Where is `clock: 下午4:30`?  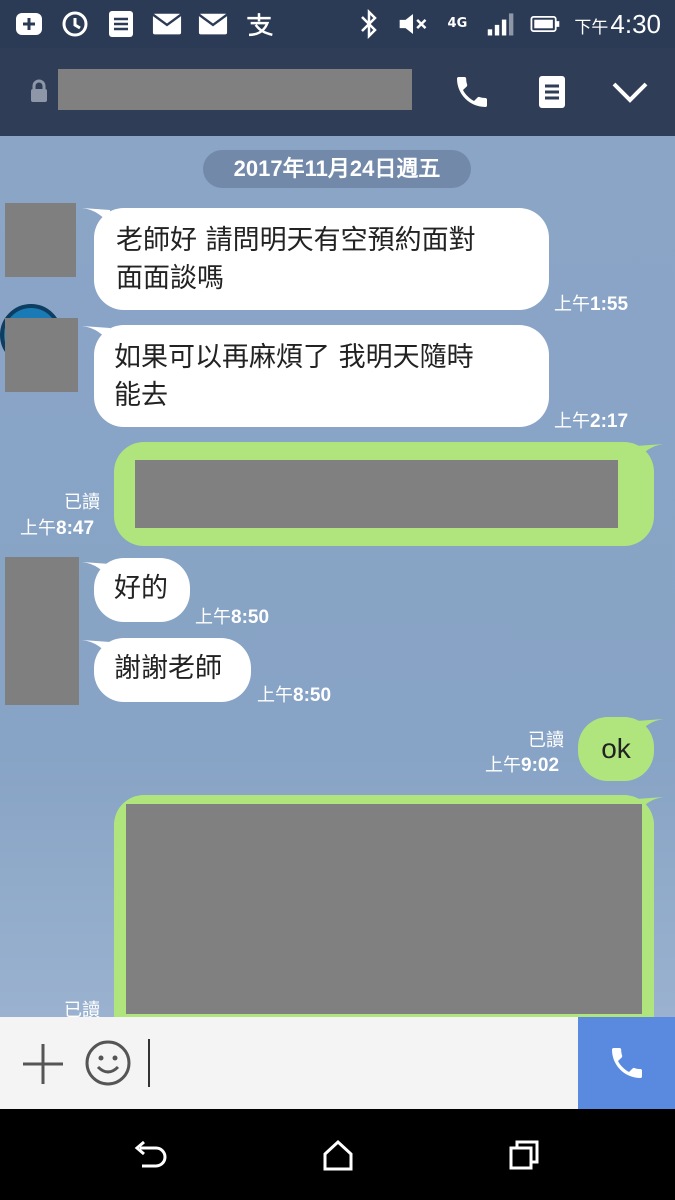
clock: 下午4:30 is located at coordinates (617, 23).